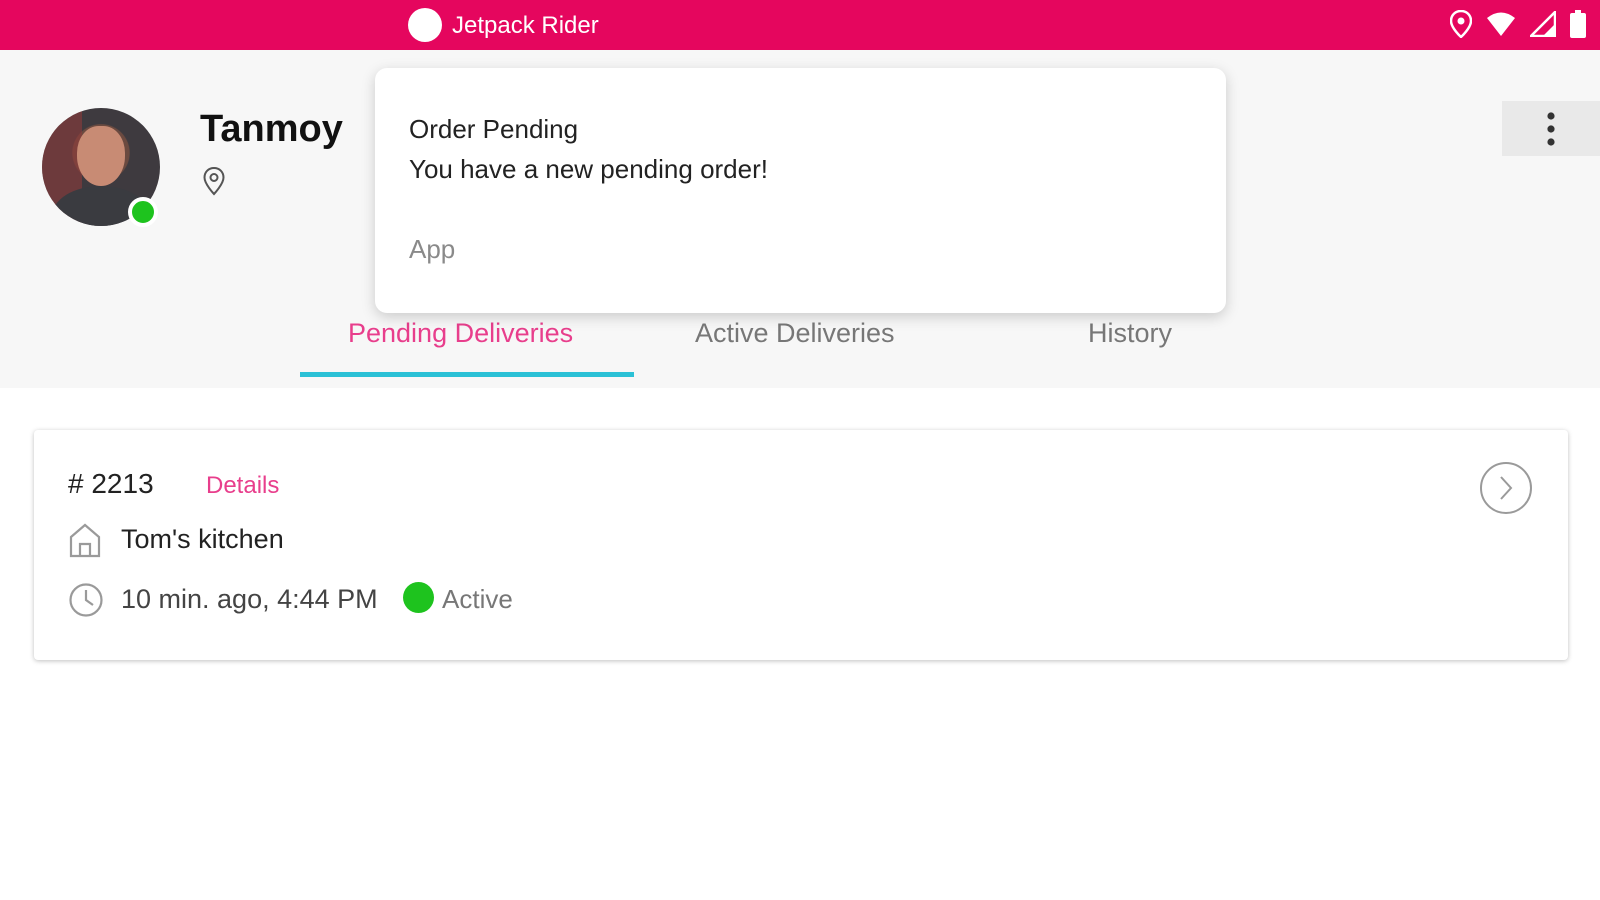 Image resolution: width=1600 pixels, height=900 pixels. What do you see at coordinates (795, 333) in the screenshot?
I see `tab-active-deliveries: Active Deliveries` at bounding box center [795, 333].